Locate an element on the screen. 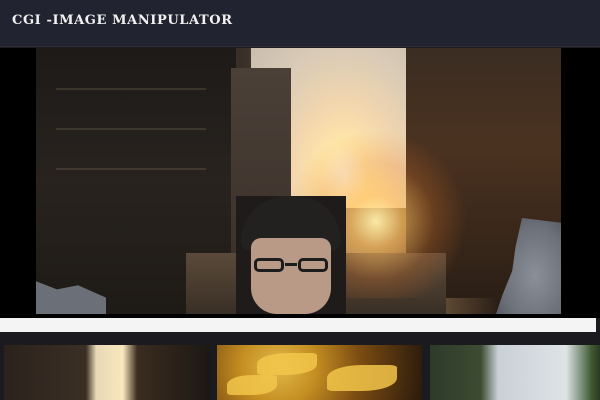  thumbnail-leaves is located at coordinates (319, 372).